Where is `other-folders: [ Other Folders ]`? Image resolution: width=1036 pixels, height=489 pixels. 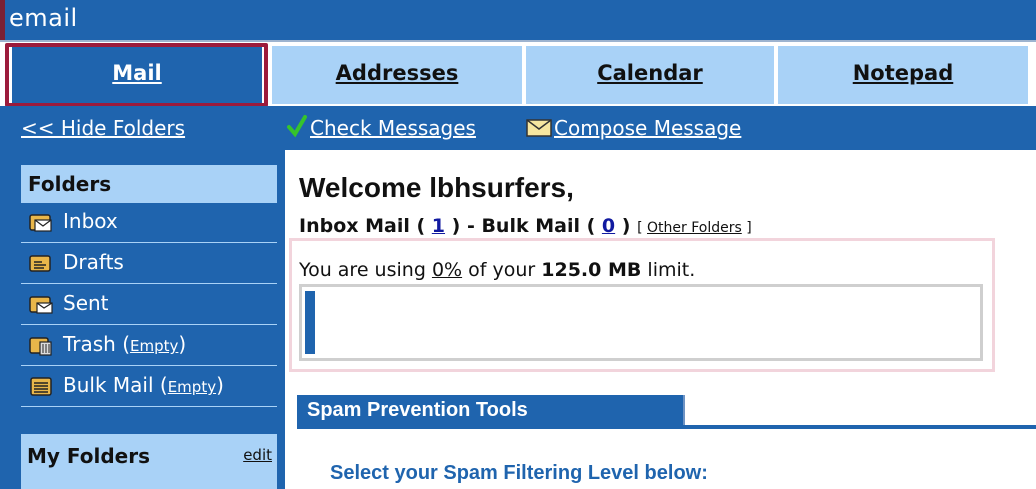
other-folders: [ Other Folders ] is located at coordinates (694, 228).